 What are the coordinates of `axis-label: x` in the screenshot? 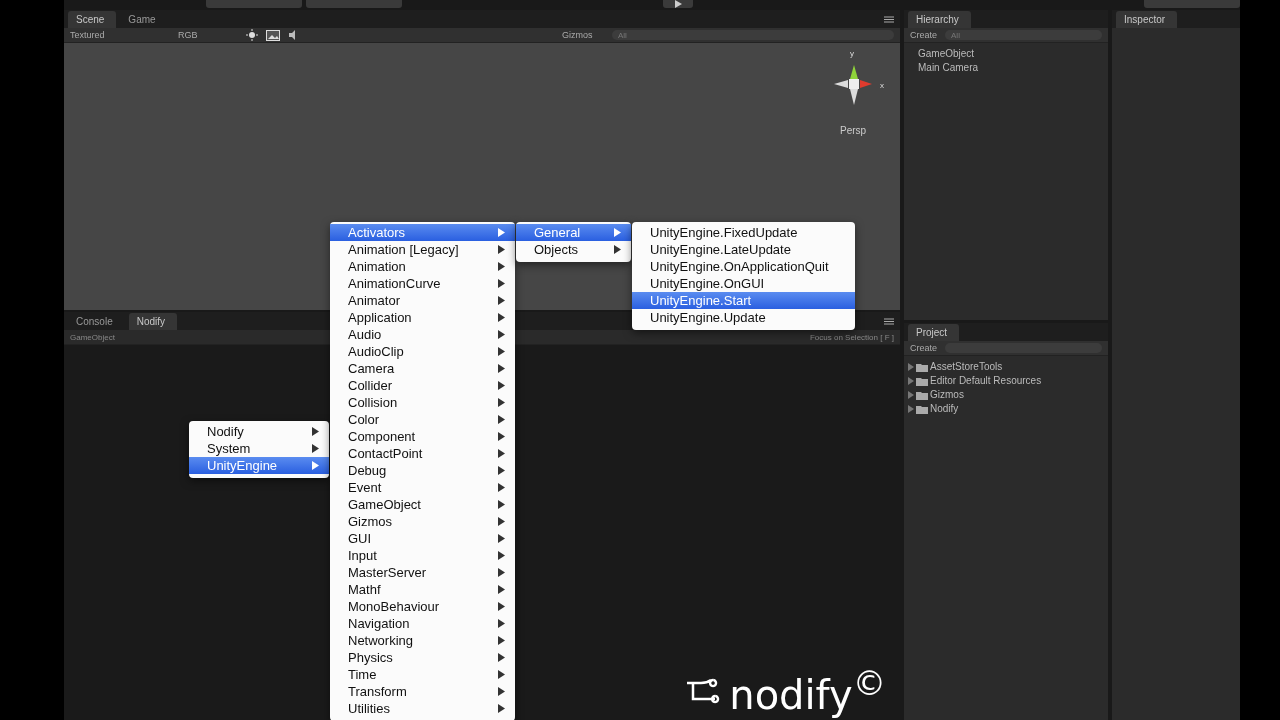 It's located at (882, 85).